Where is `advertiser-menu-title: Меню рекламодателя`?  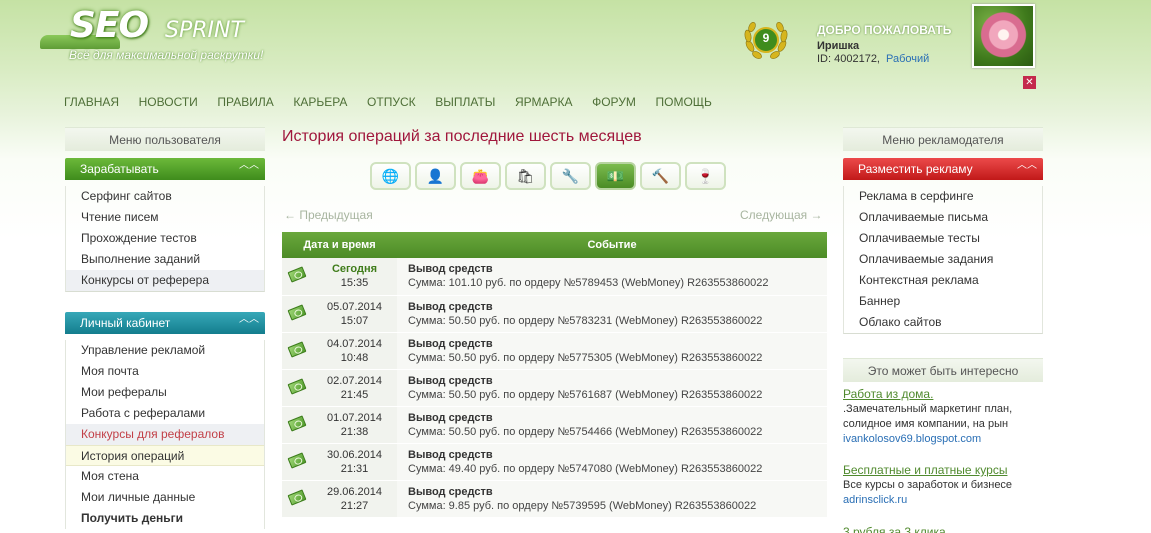
advertiser-menu-title: Меню рекламодателя is located at coordinates (943, 139).